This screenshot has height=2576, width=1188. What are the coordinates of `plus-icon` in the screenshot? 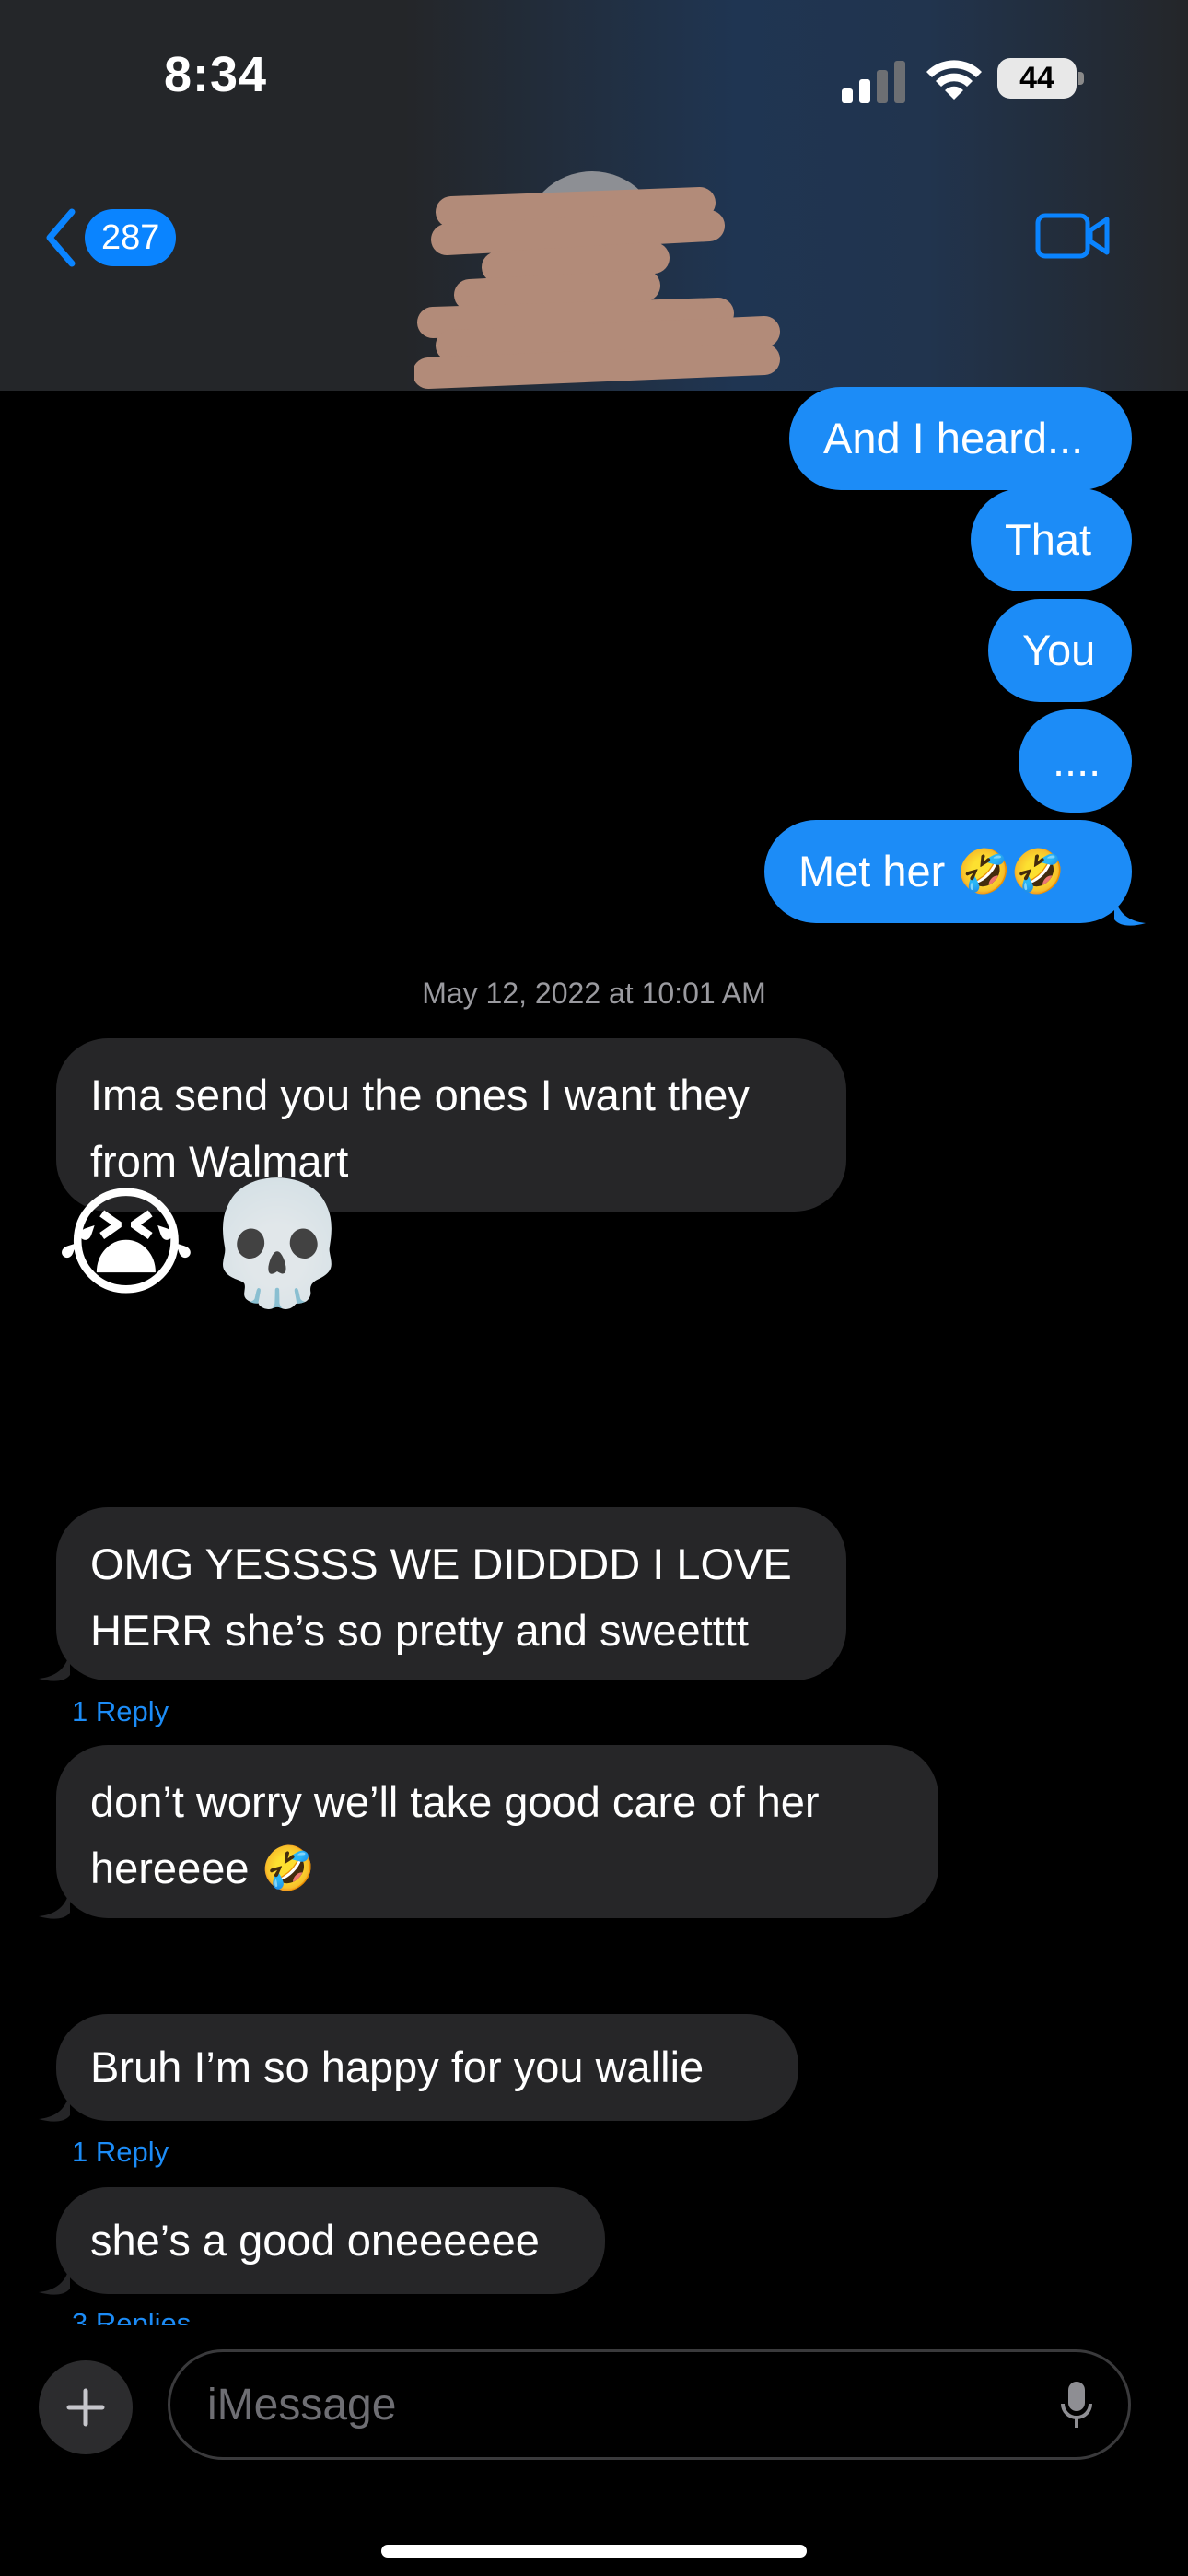 It's located at (85, 2407).